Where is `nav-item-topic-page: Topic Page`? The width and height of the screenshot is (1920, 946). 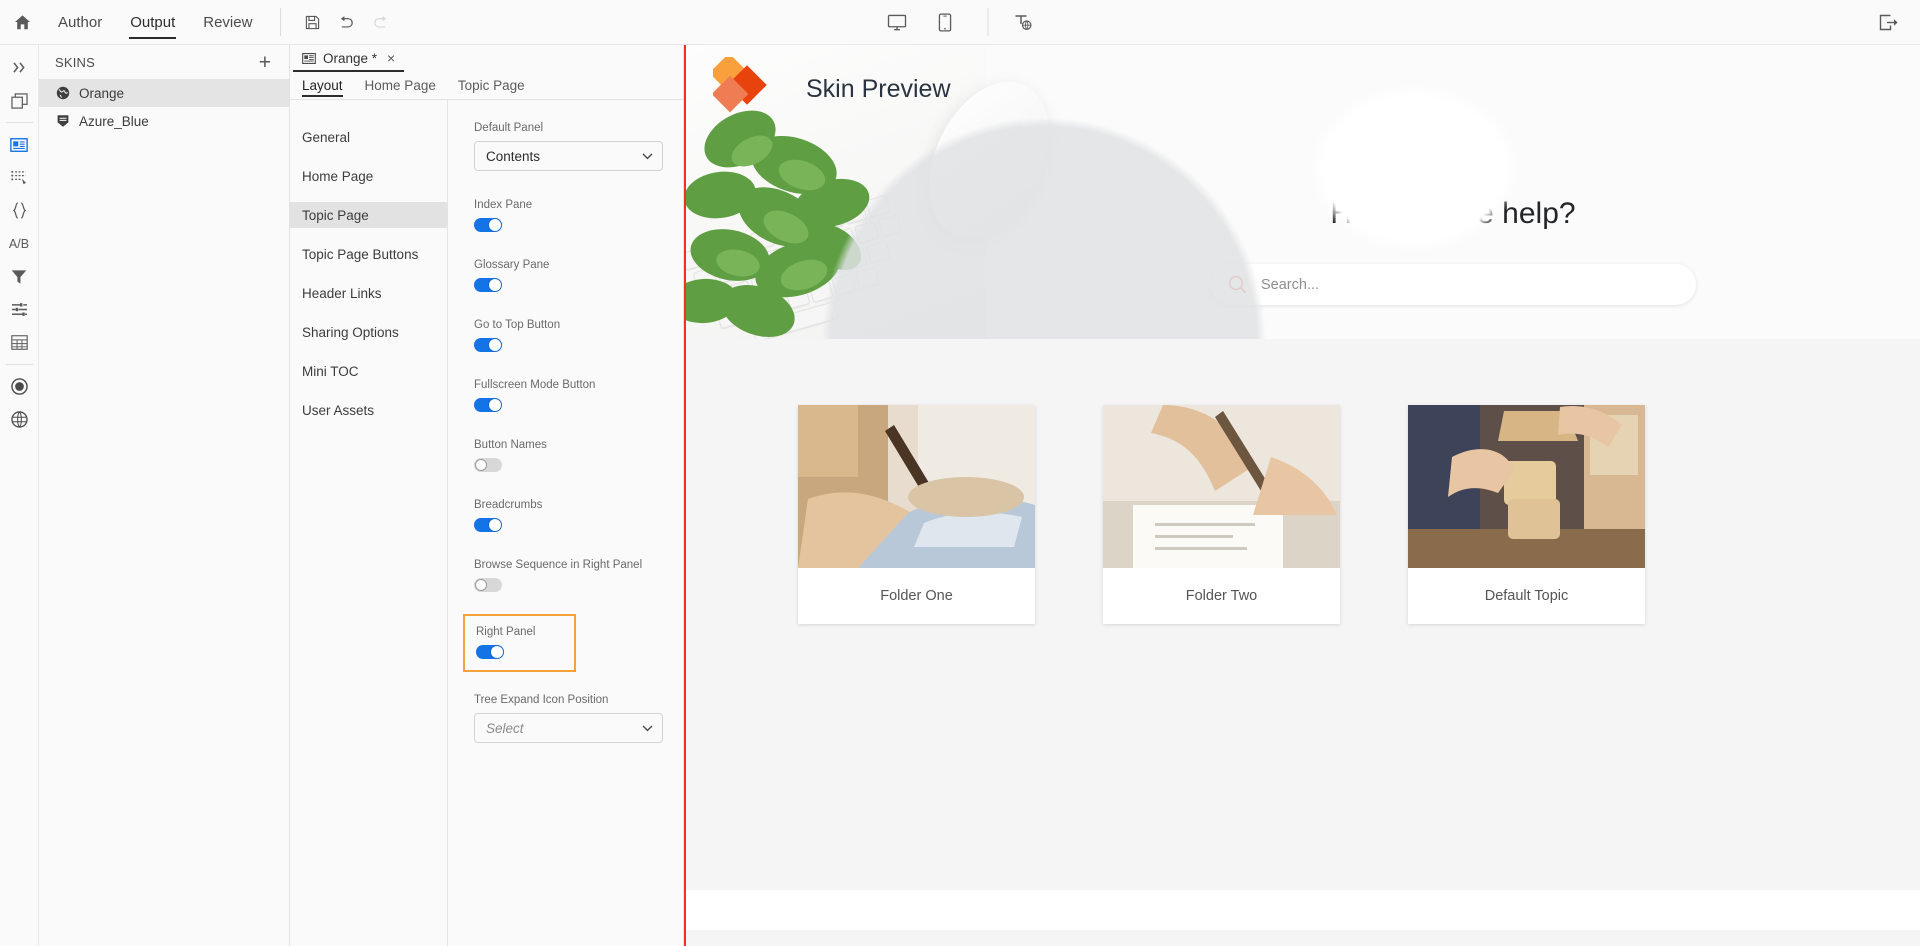
nav-item-topic-page: Topic Page is located at coordinates (368, 215).